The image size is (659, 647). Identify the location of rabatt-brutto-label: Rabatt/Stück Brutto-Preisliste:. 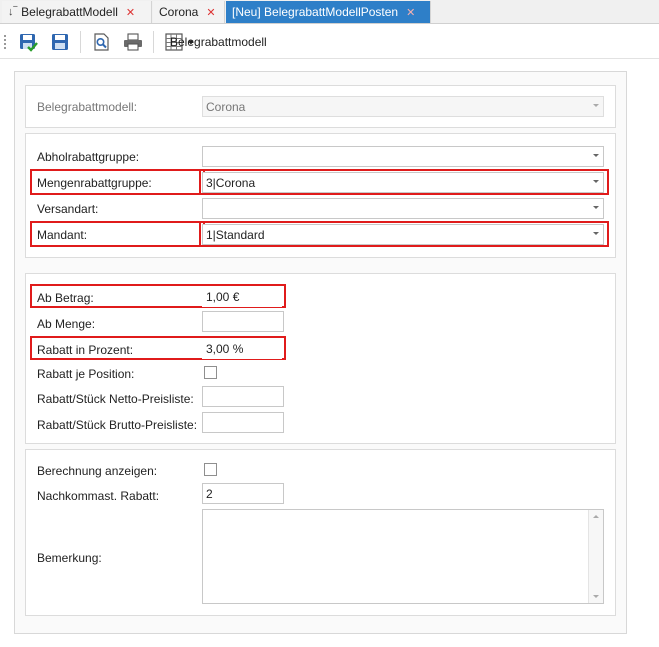
(117, 425).